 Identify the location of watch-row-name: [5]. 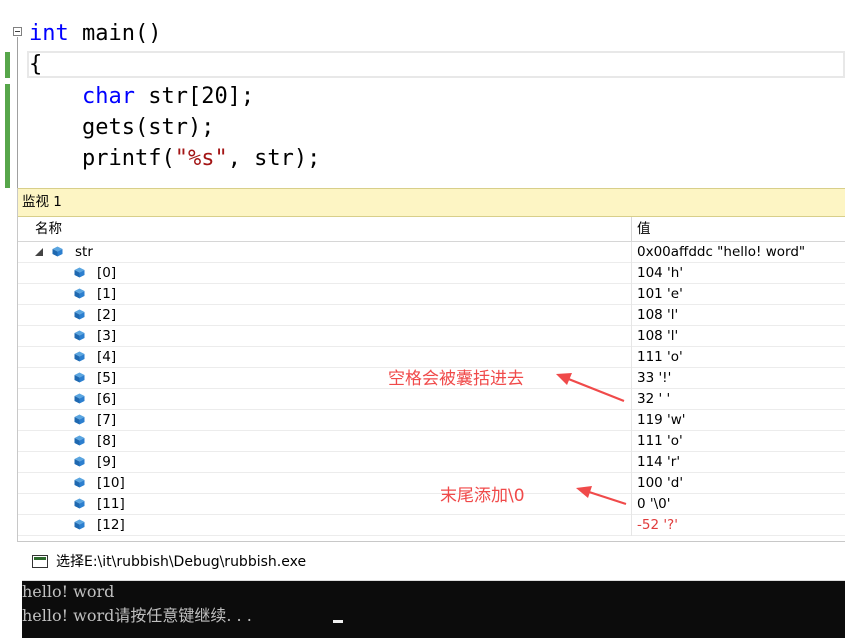
(107, 378).